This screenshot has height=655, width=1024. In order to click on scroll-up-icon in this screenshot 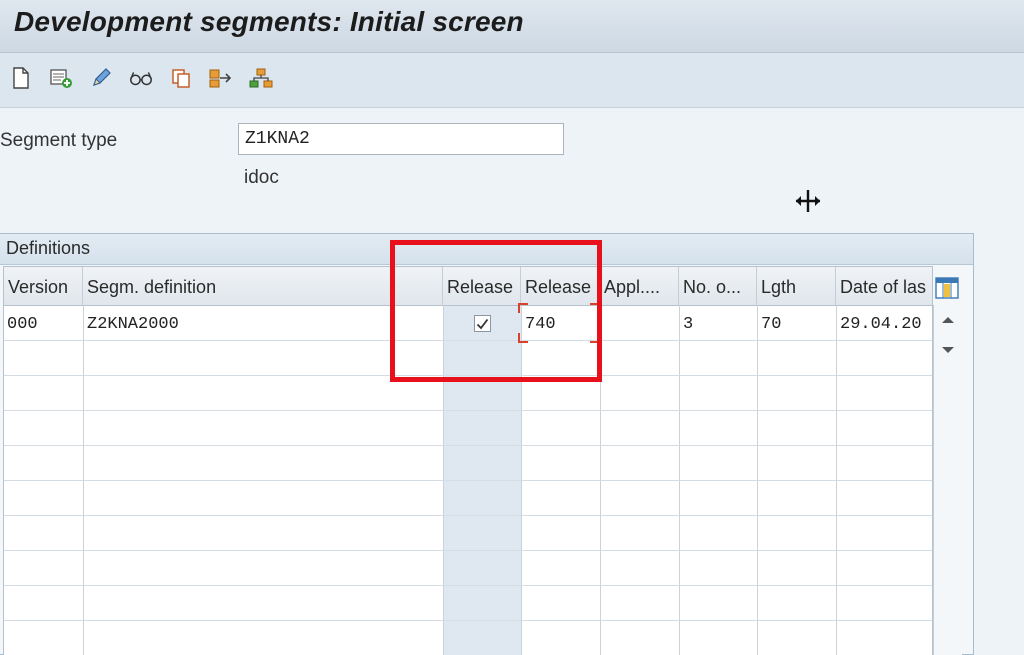, I will do `click(948, 320)`.